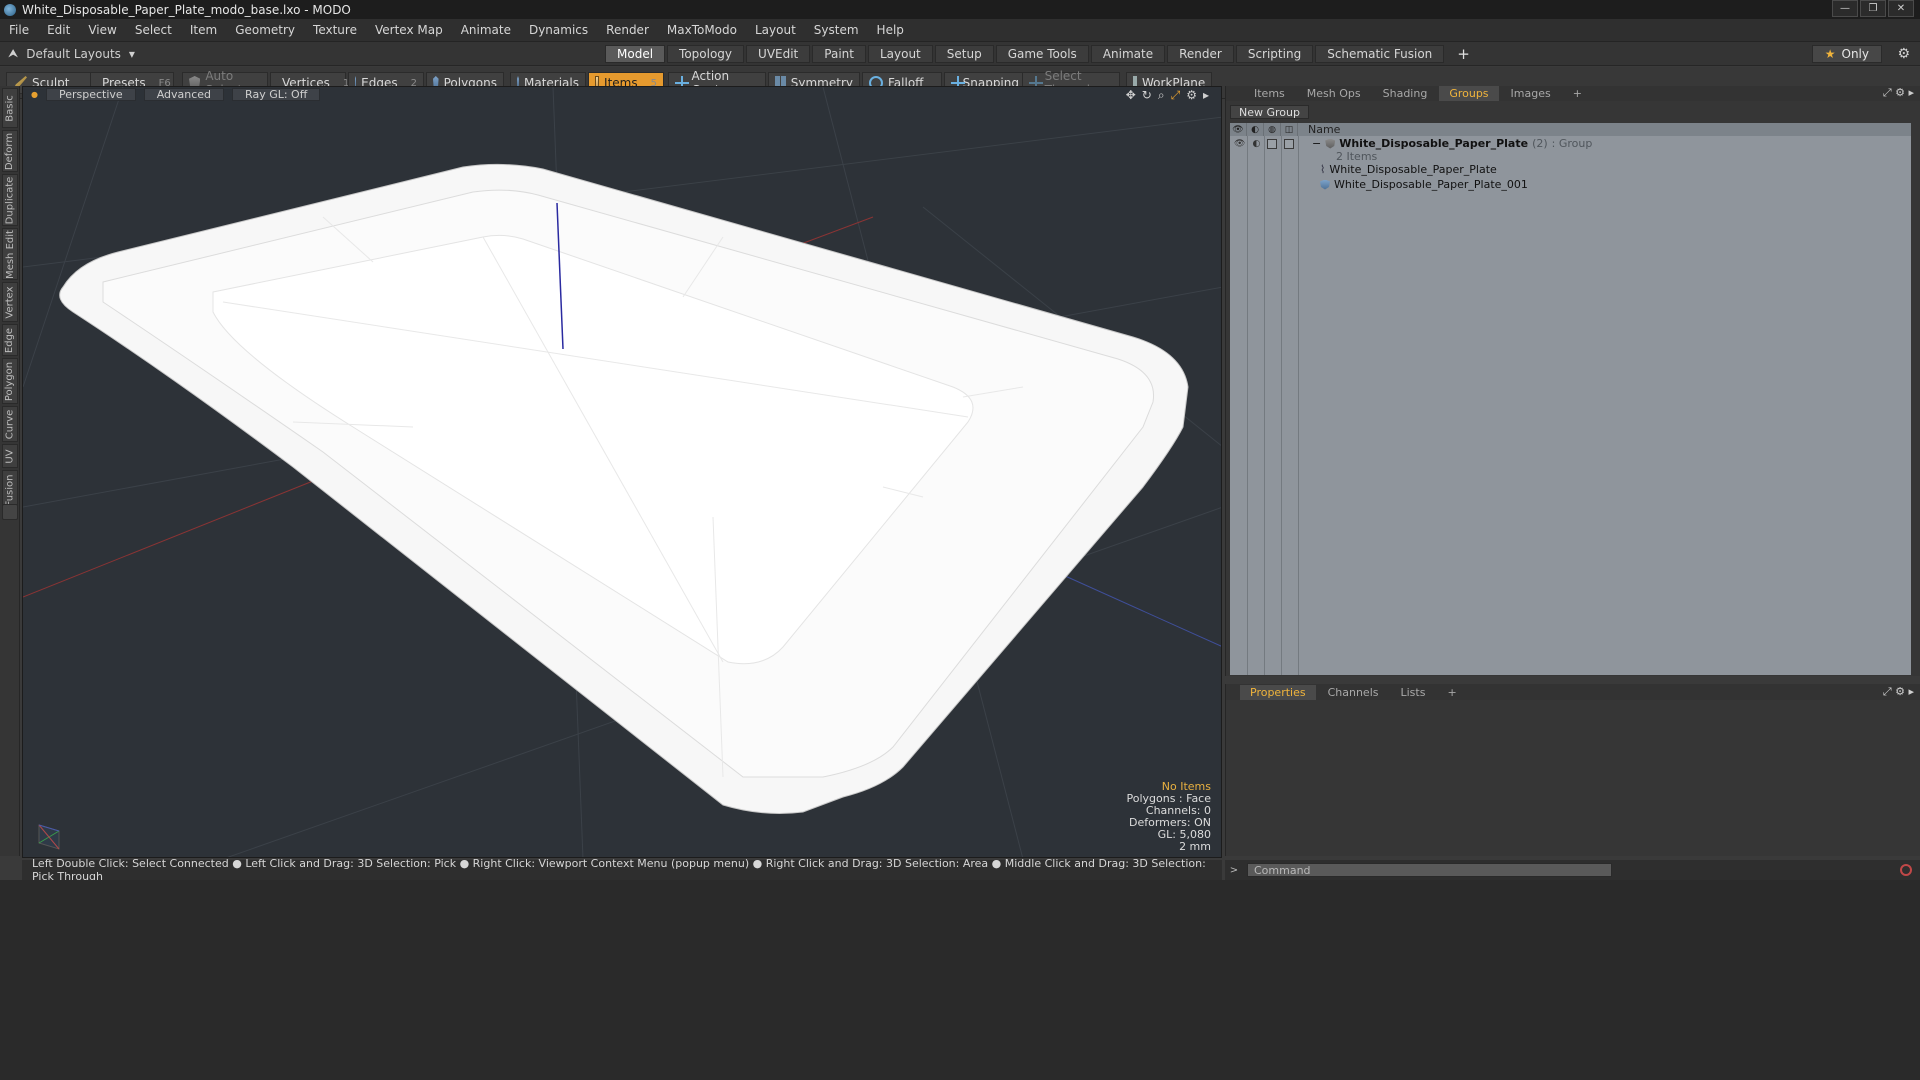 The height and width of the screenshot is (1080, 1920). I want to click on group-visibility-toggle: 👁, so click(1239, 144).